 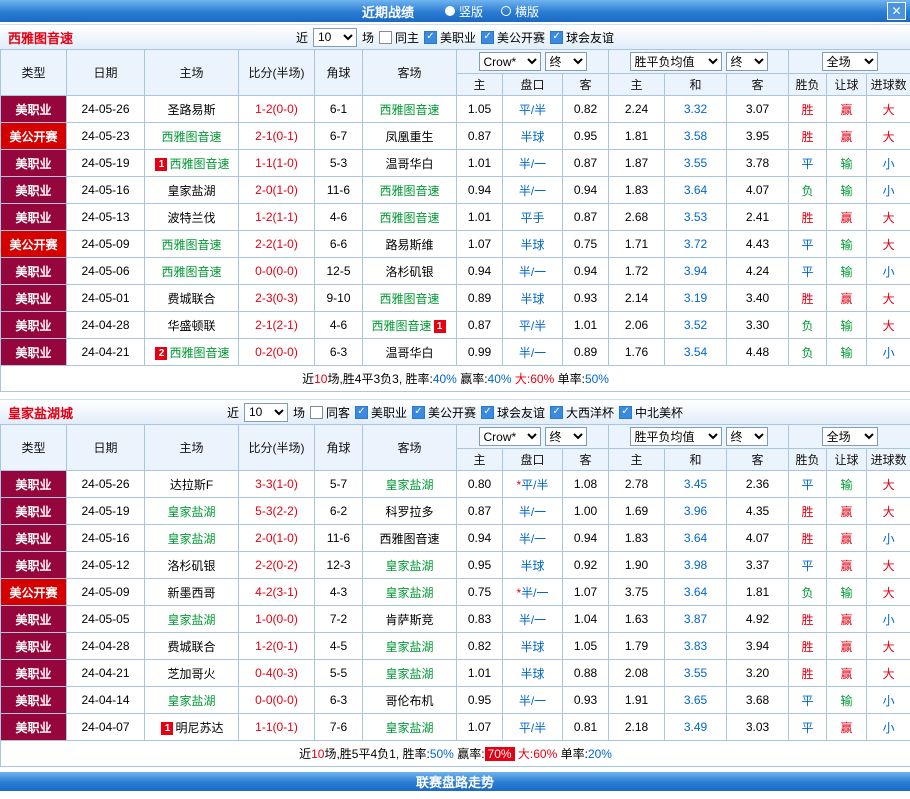 I want to click on col-header-2: 主场, so click(x=191, y=72).